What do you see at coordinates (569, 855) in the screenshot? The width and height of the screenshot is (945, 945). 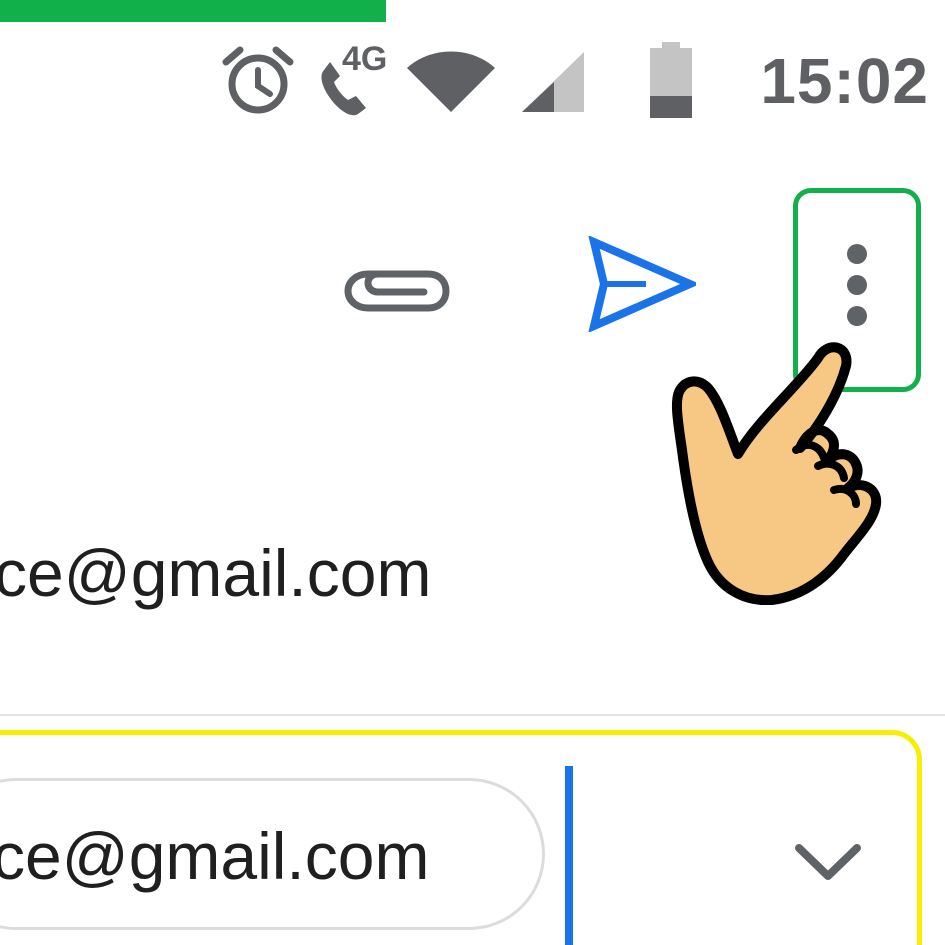 I see `text-cursor` at bounding box center [569, 855].